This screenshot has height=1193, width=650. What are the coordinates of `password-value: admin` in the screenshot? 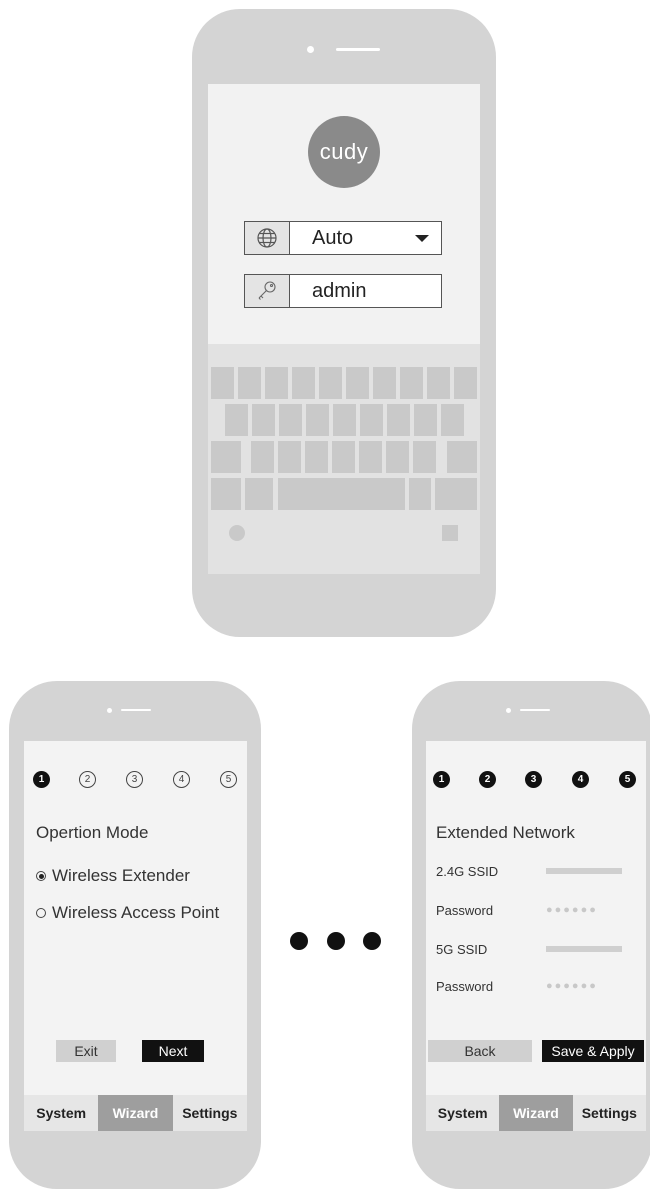 It's located at (339, 290).